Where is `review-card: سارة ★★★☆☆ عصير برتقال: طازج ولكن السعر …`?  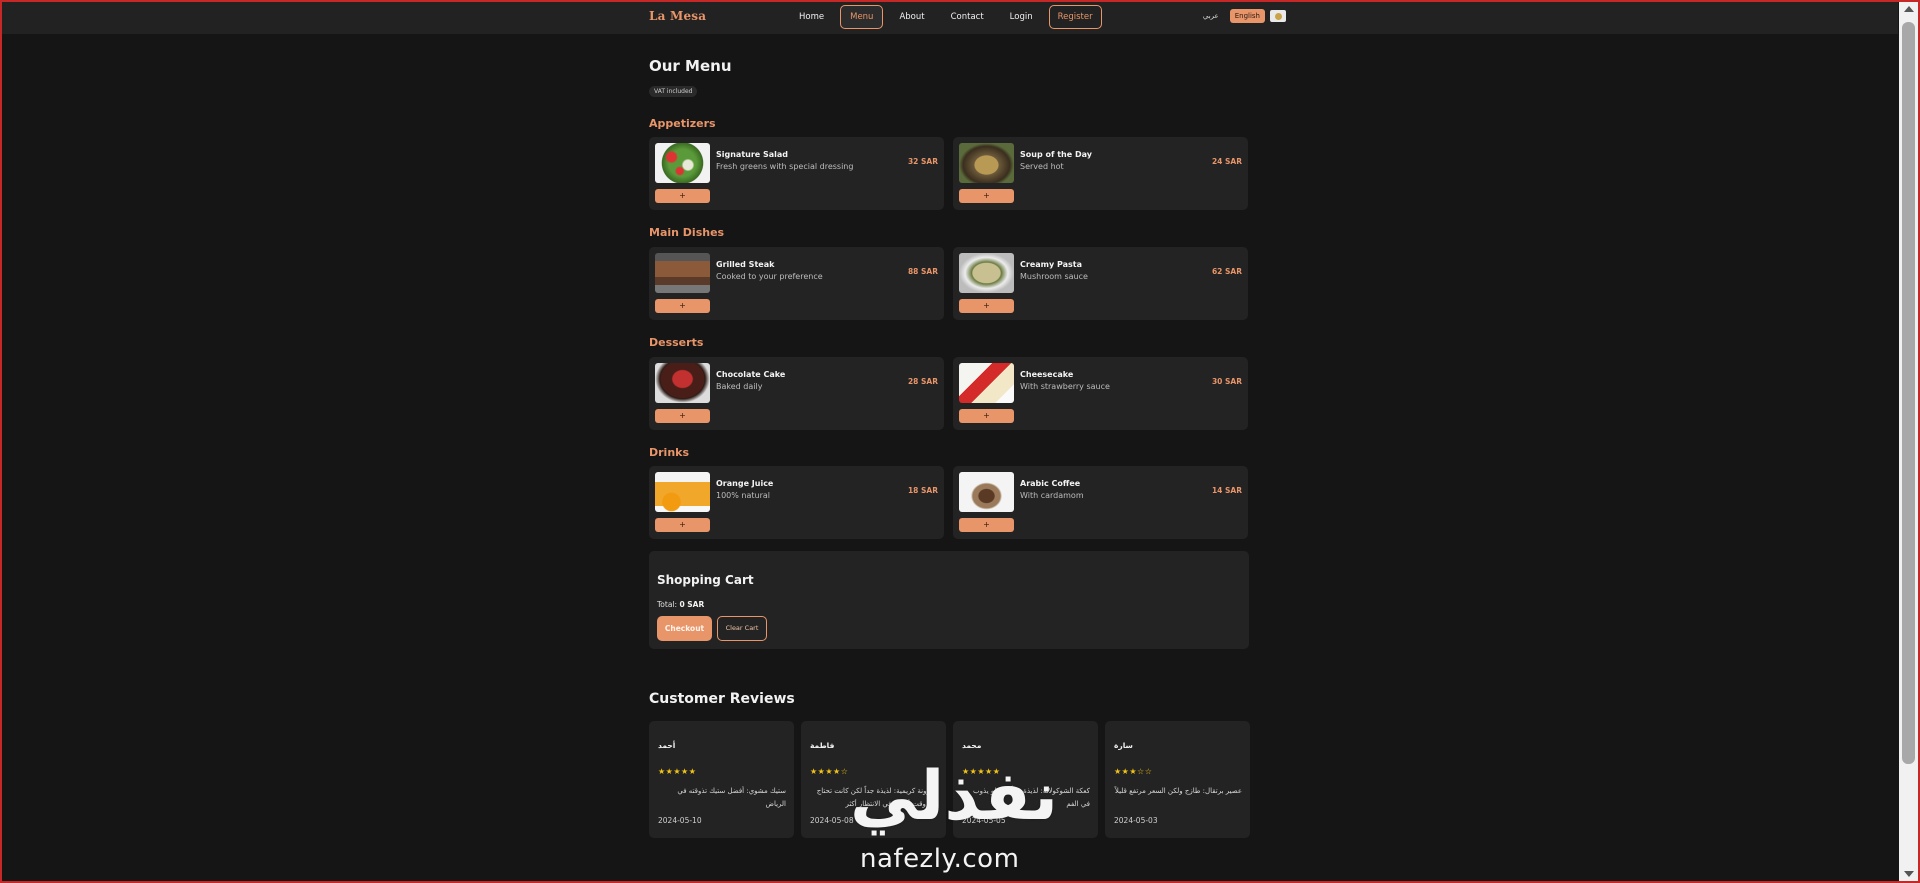
review-card: سارة ★★★☆☆ عصير برتقال: طازج ولكن السعر … is located at coordinates (1177, 779).